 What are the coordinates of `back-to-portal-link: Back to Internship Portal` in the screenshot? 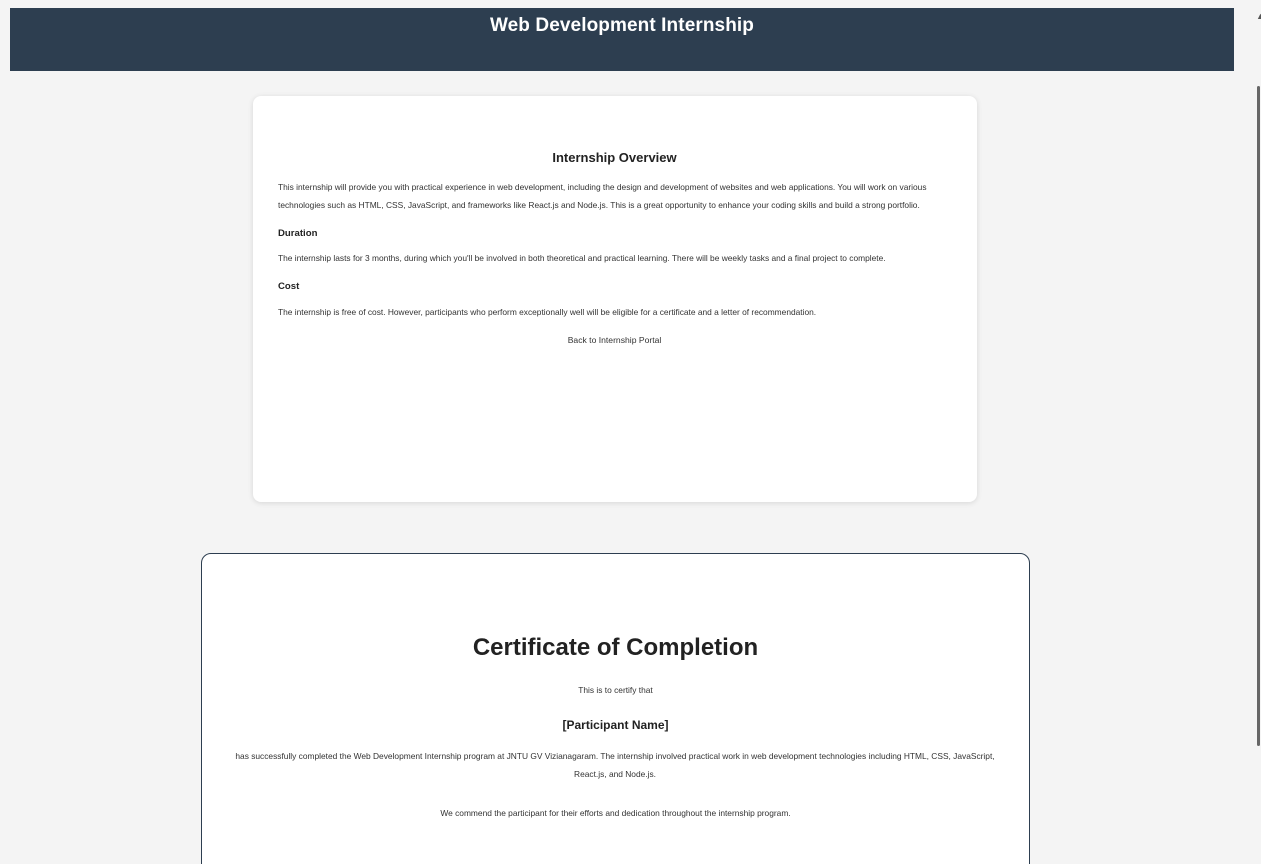 It's located at (614, 340).